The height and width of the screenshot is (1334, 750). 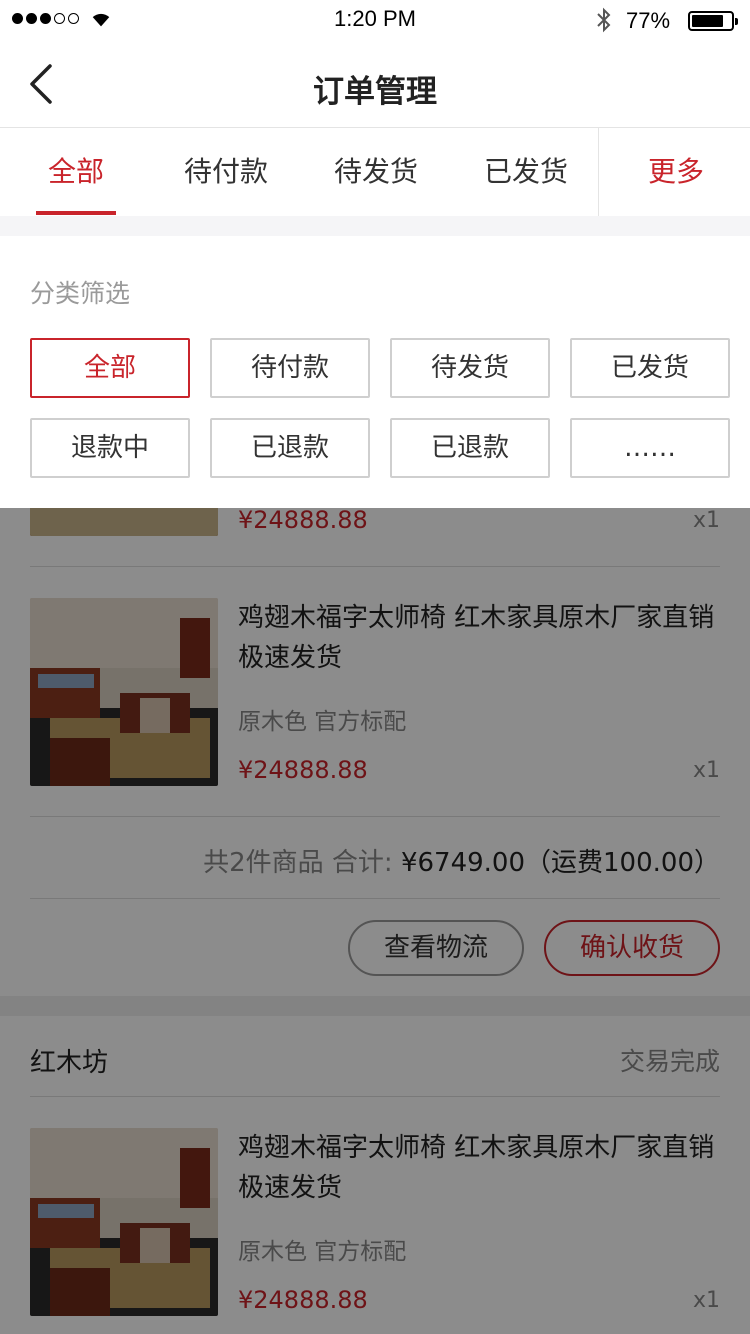 What do you see at coordinates (470, 368) in the screenshot?
I see `filter-chip-pending-shipment: 待发货` at bounding box center [470, 368].